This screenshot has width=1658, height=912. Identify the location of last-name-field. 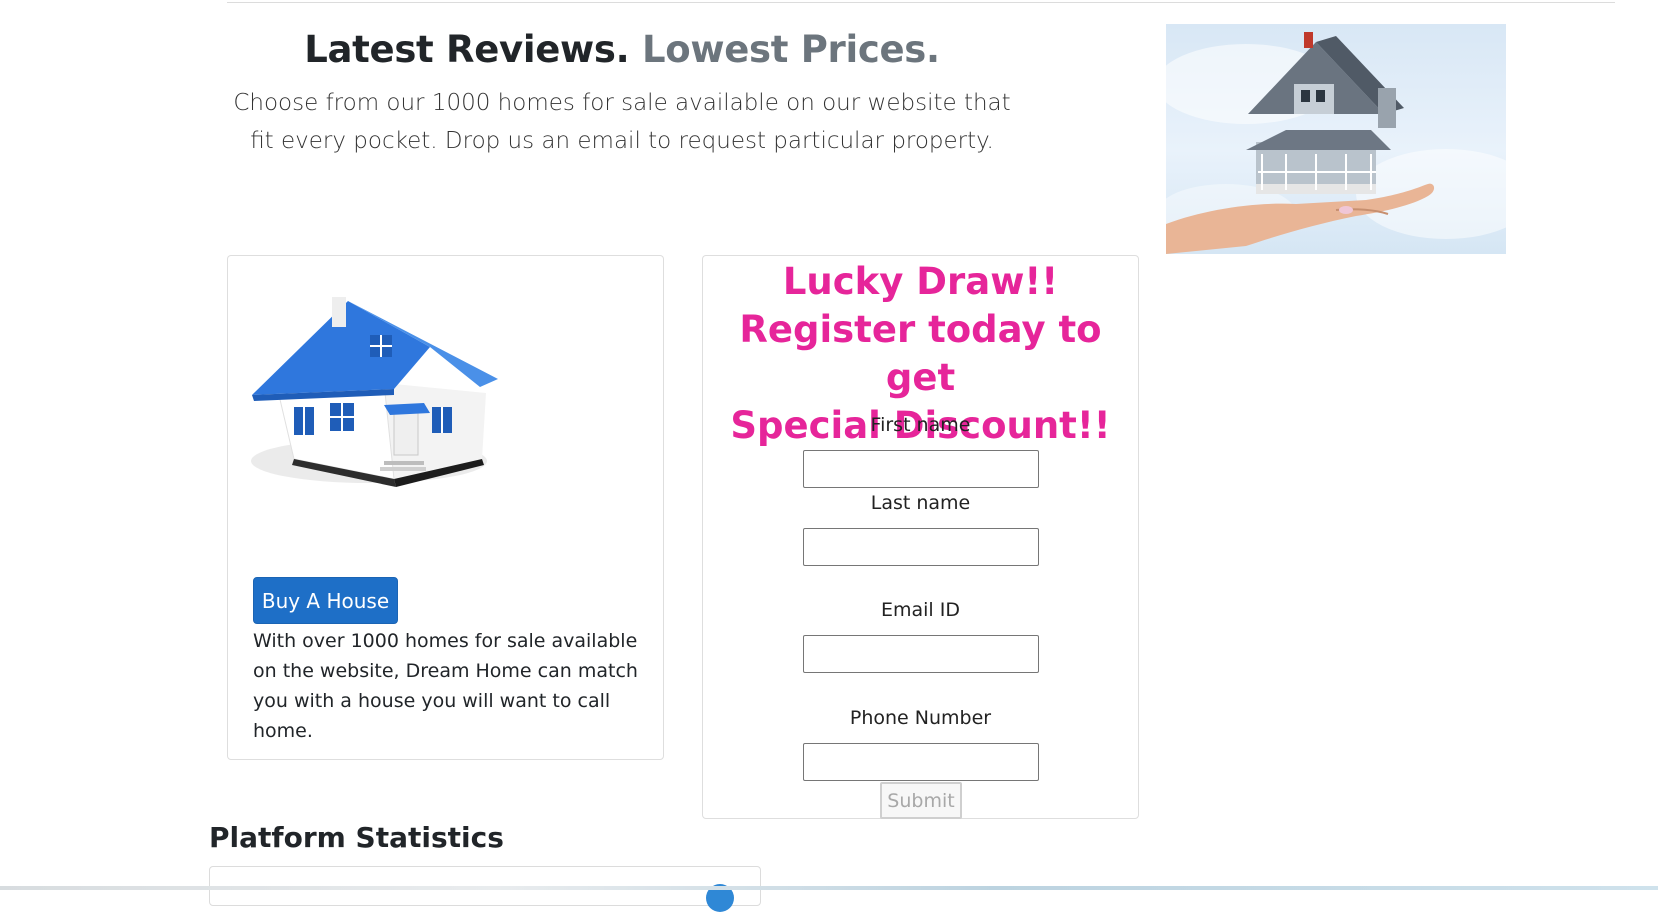
(921, 547).